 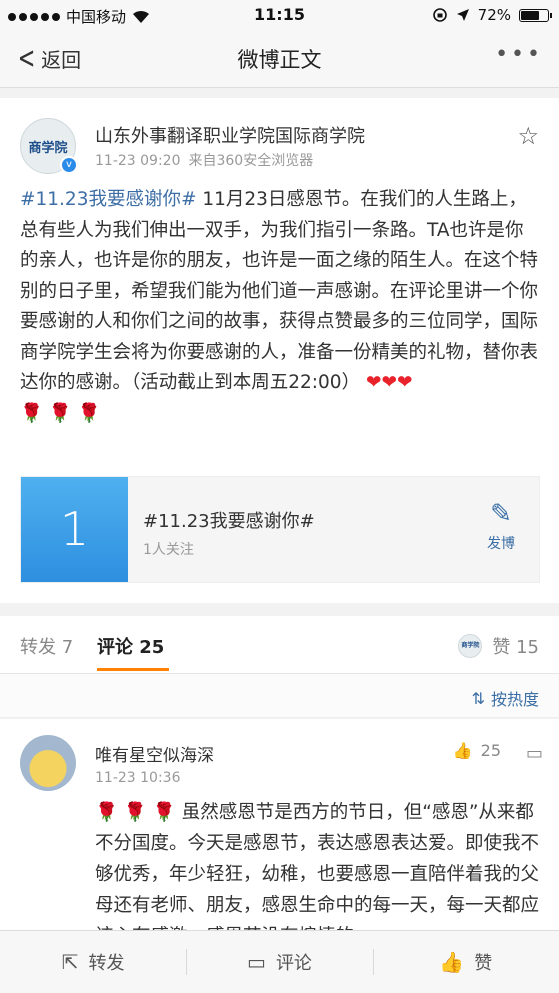 I want to click on author-name: 山东外事翻译职业学院国际商学院, so click(x=230, y=135).